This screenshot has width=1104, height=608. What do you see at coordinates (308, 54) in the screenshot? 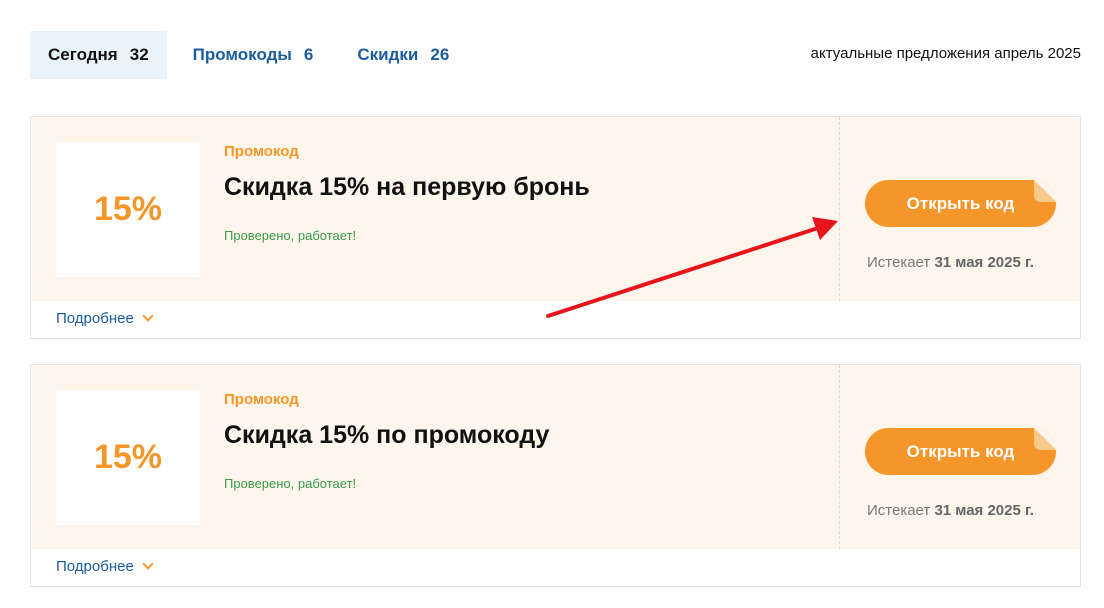
I see `tab-promocodes-count: 6` at bounding box center [308, 54].